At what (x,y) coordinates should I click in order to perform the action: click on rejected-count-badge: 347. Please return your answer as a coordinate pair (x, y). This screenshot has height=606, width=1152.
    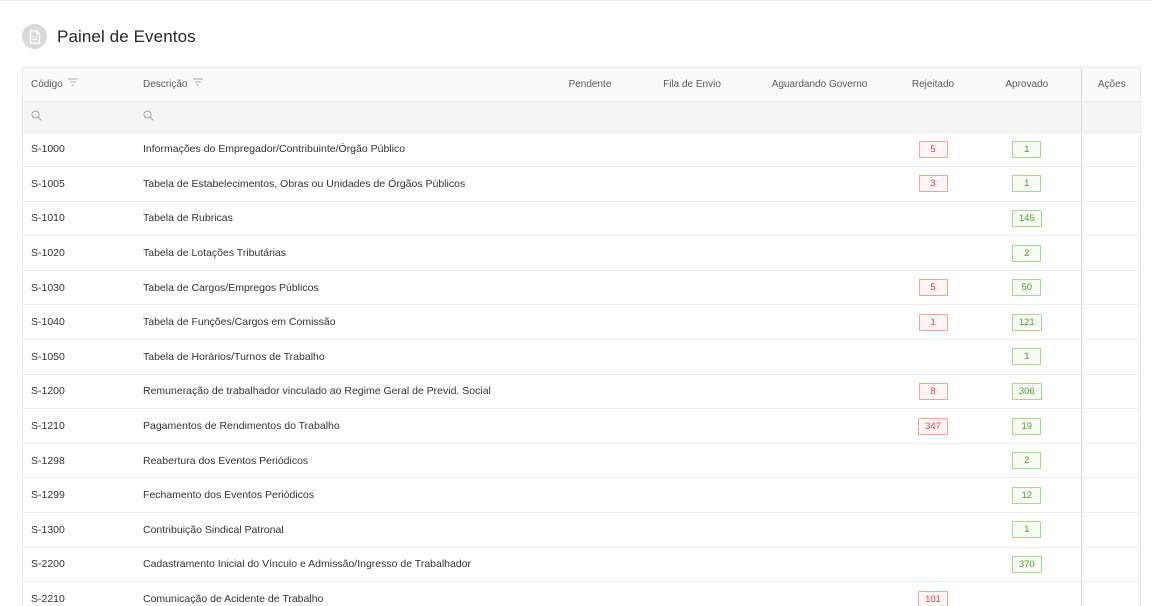
    Looking at the image, I should click on (933, 426).